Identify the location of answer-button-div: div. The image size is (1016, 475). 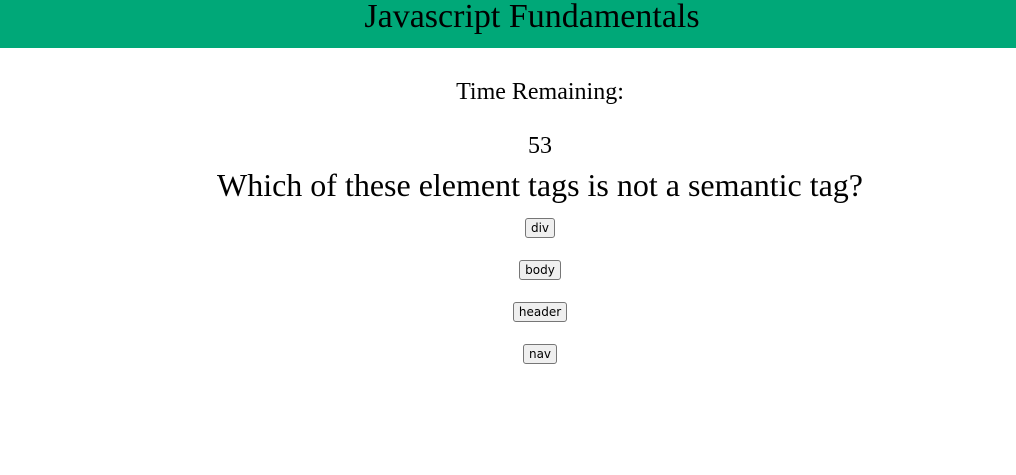
(540, 228).